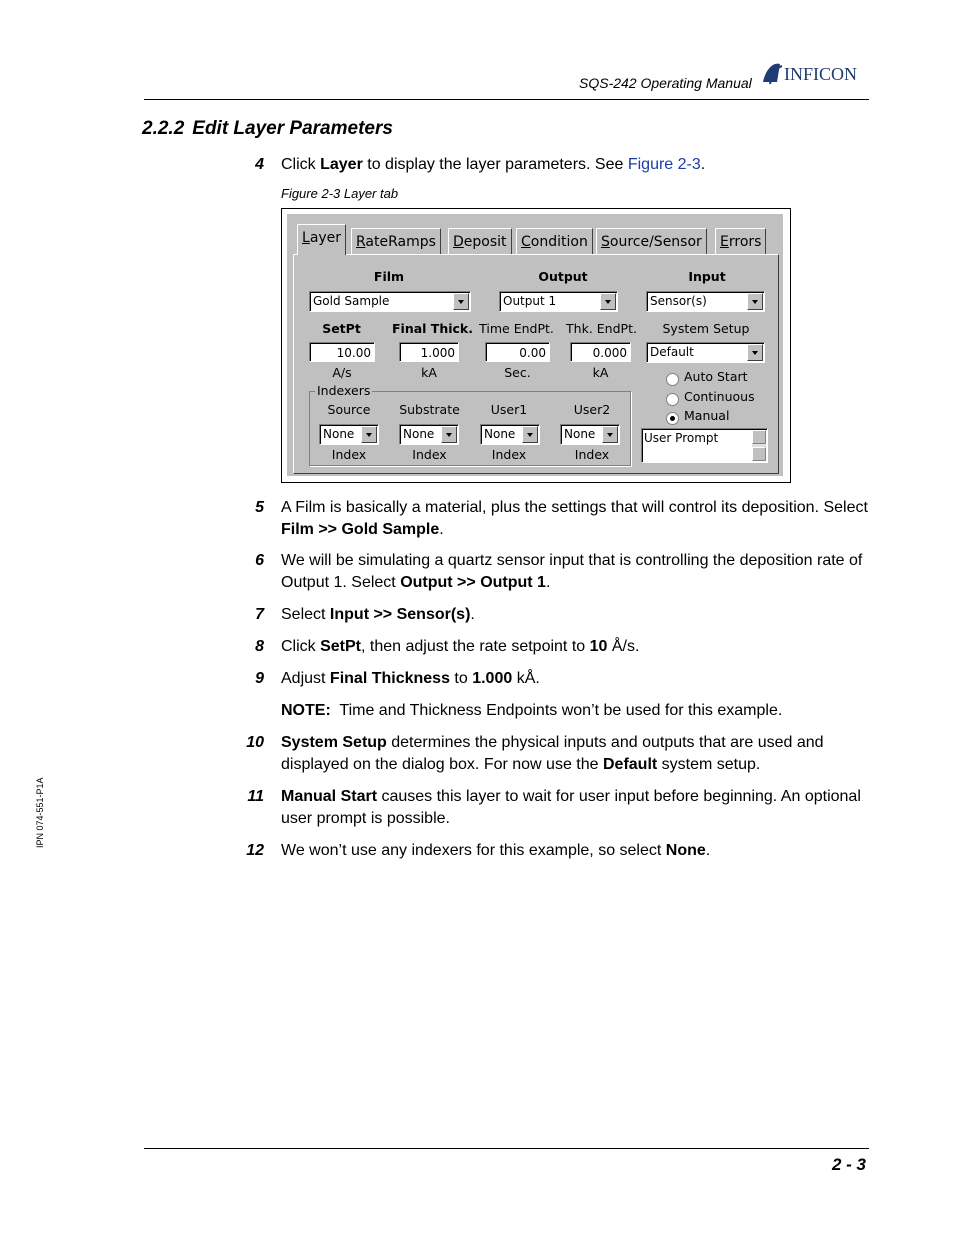  What do you see at coordinates (432, 328) in the screenshot?
I see `final-thick-label: Final Thick.` at bounding box center [432, 328].